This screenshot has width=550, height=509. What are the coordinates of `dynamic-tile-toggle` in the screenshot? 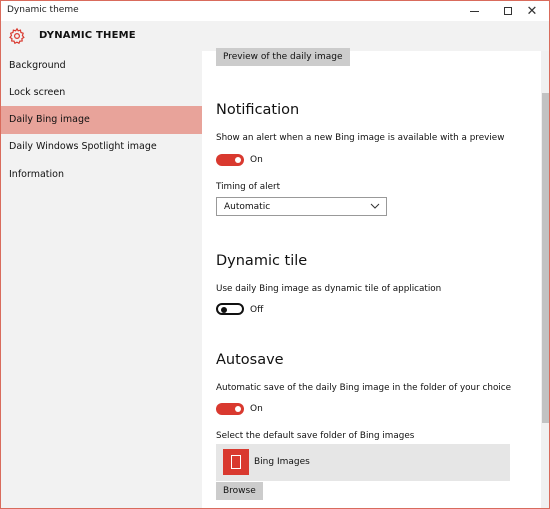 It's located at (230, 309).